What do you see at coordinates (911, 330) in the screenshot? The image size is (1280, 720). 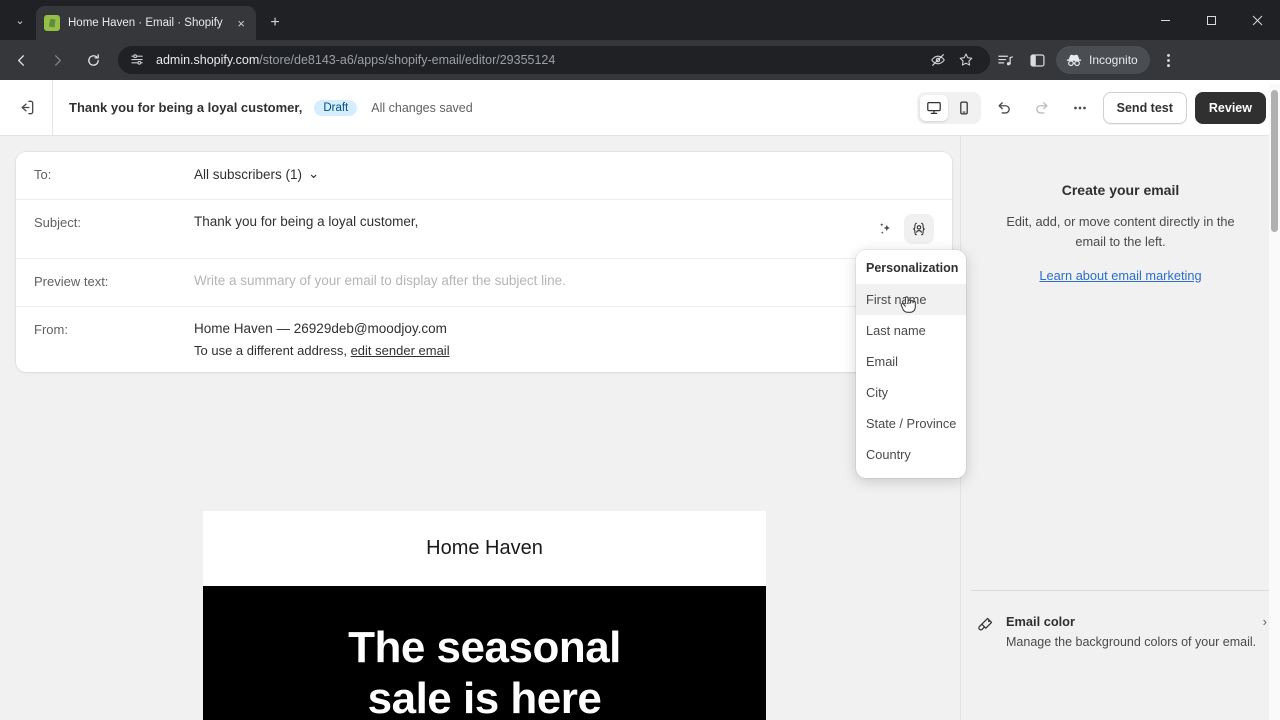 I see `personalization-option-last-name: Last name` at bounding box center [911, 330].